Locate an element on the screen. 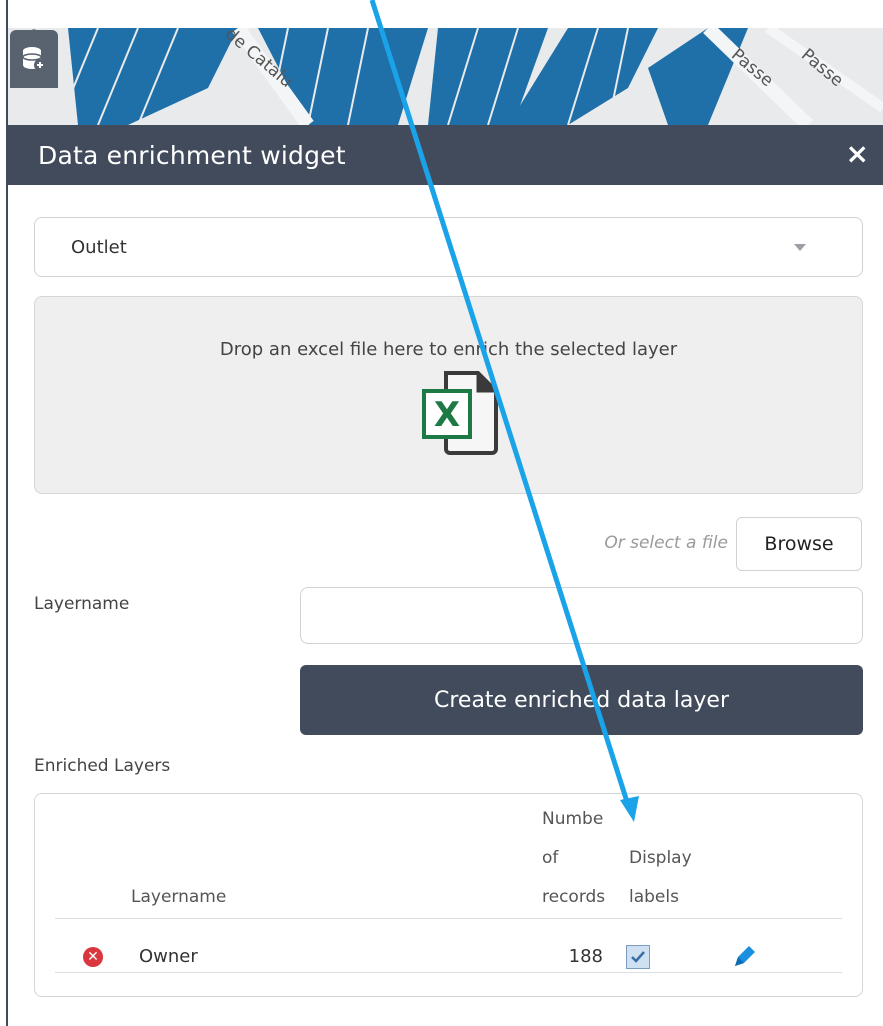 The image size is (883, 1026). enriched-layers-heading: Enriched Layers is located at coordinates (102, 766).